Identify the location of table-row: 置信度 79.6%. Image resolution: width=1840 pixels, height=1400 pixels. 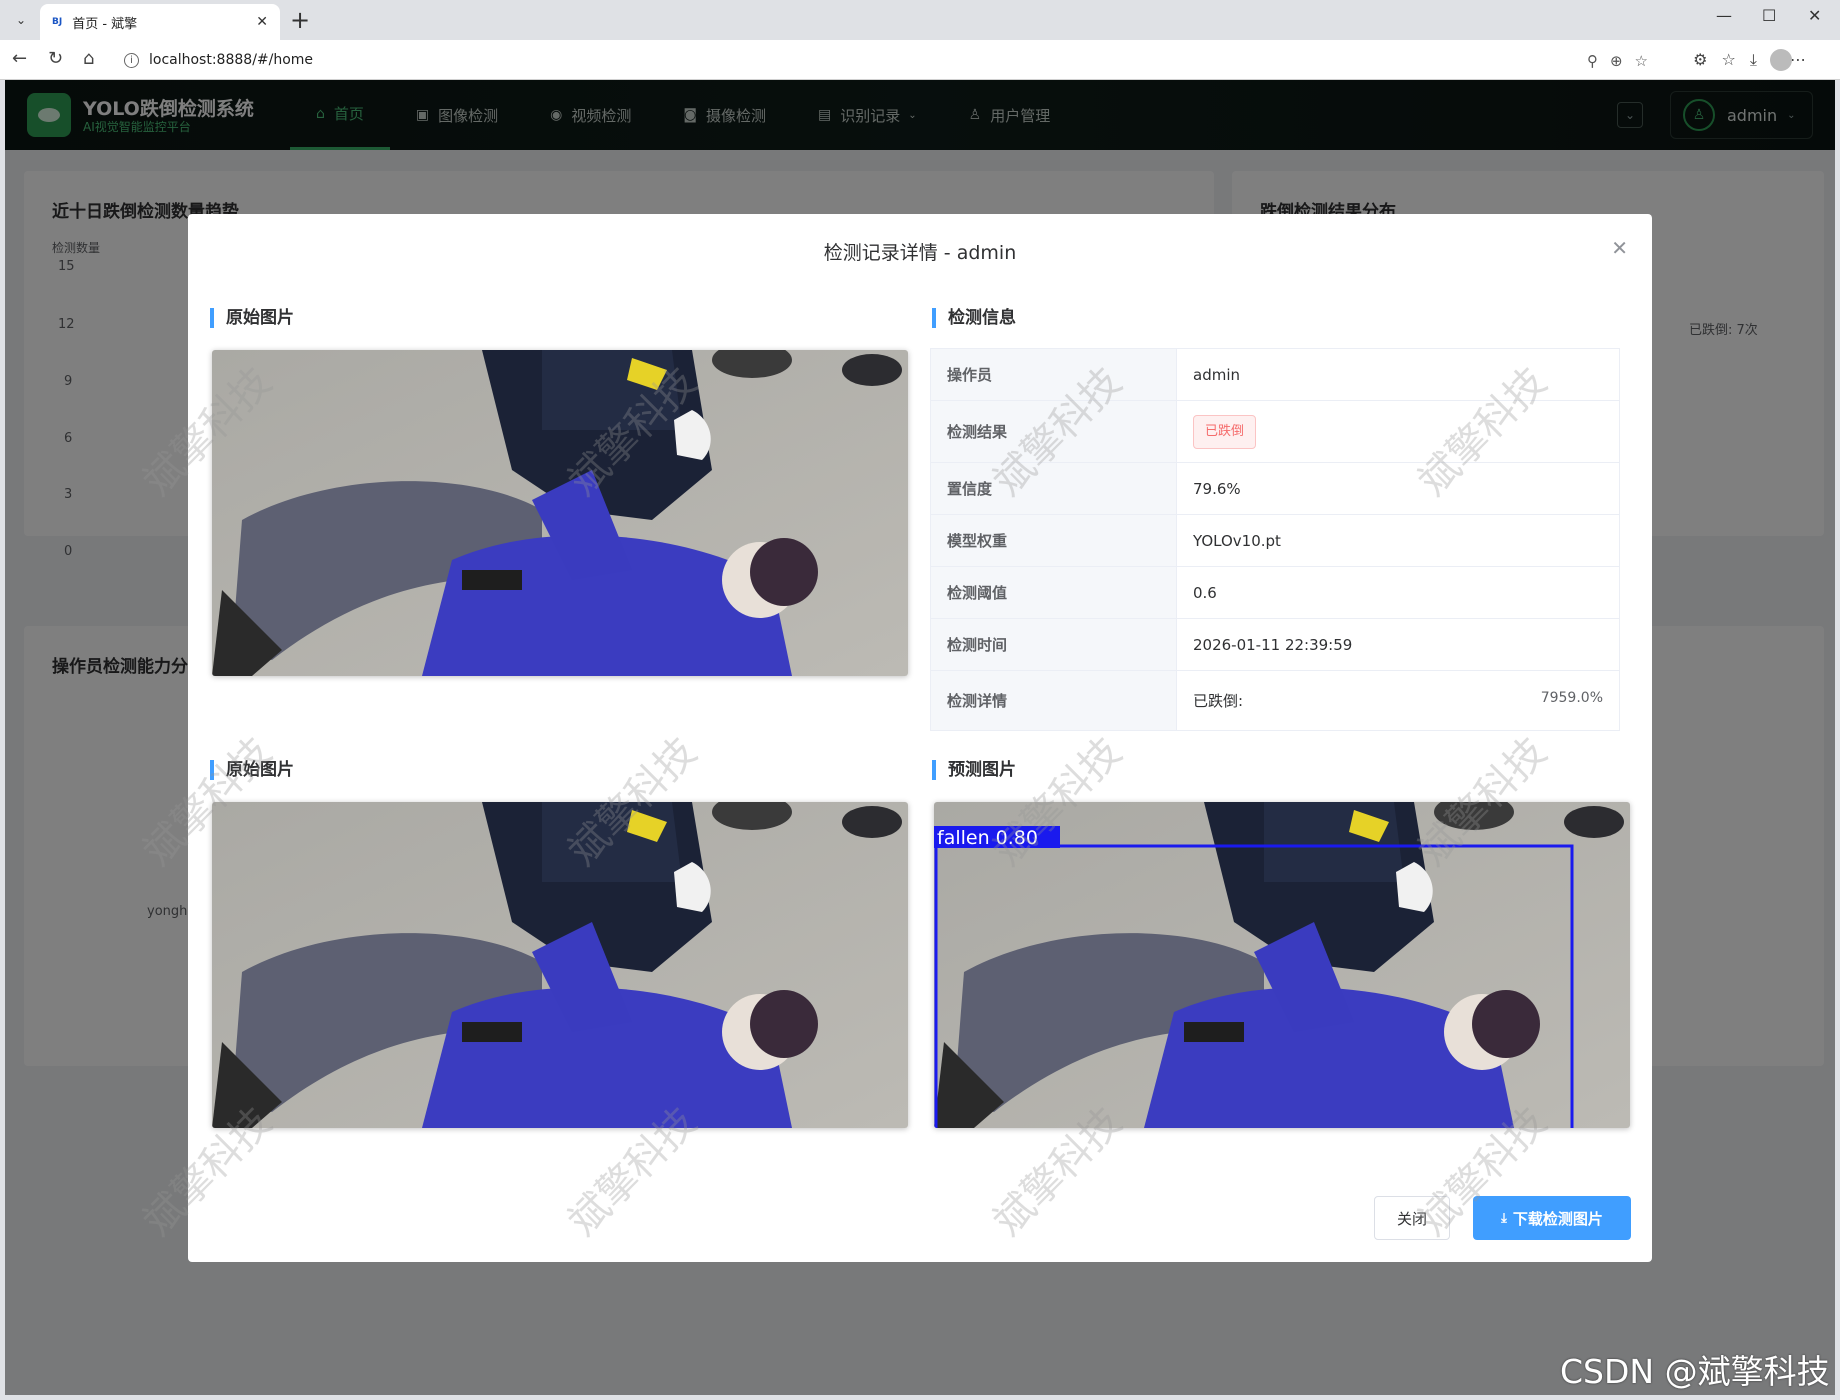
(1275, 488).